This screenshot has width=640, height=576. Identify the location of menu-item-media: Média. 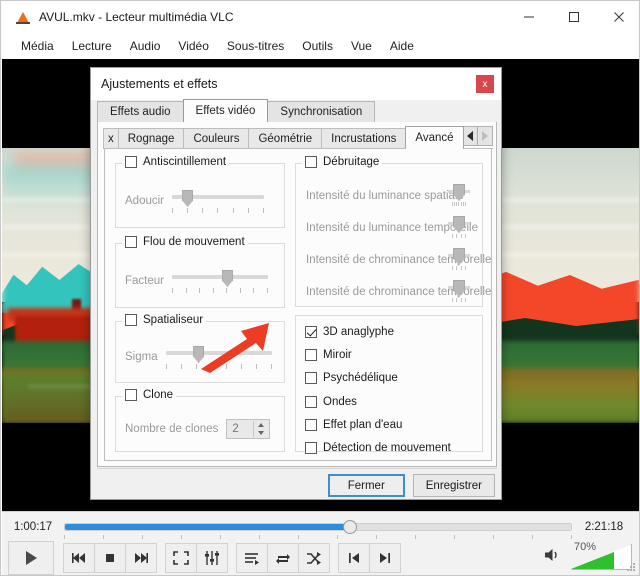
(37, 46).